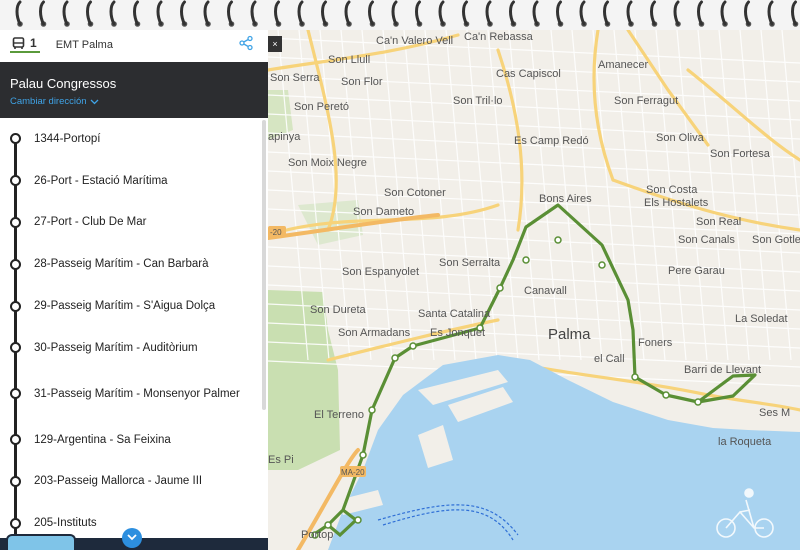  Describe the element at coordinates (457, 333) in the screenshot. I see `map-label: Es Jonquet` at that location.